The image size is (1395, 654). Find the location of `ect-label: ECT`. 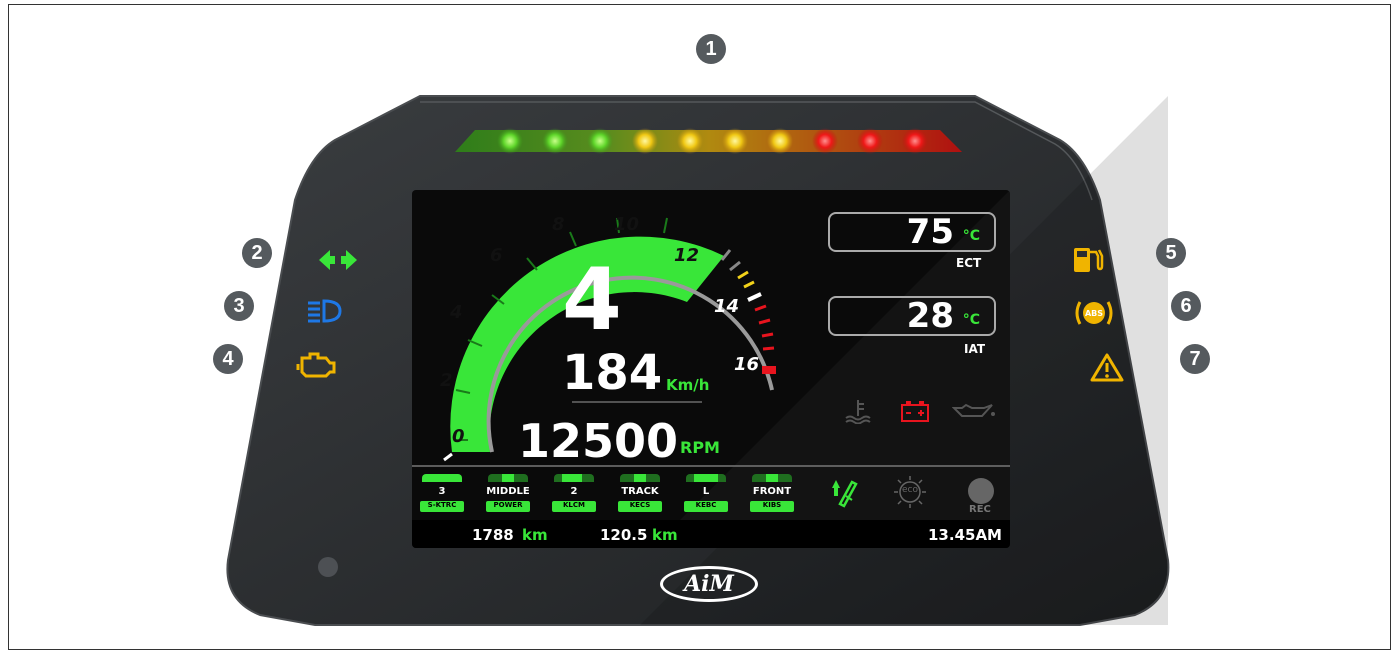

ect-label: ECT is located at coordinates (969, 263).